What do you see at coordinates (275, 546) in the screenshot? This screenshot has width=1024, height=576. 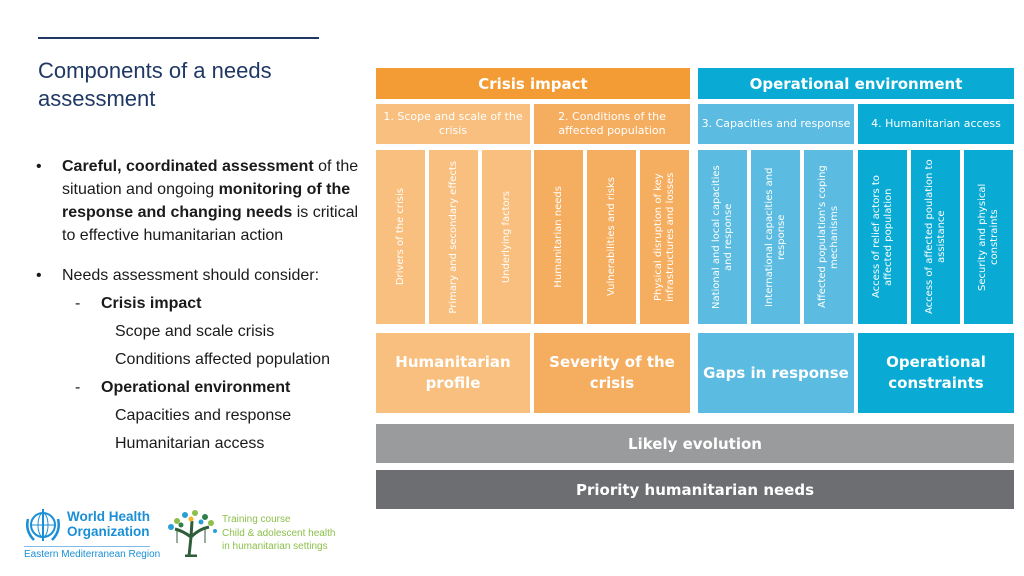 I see `course-line: in humanitarian settings` at bounding box center [275, 546].